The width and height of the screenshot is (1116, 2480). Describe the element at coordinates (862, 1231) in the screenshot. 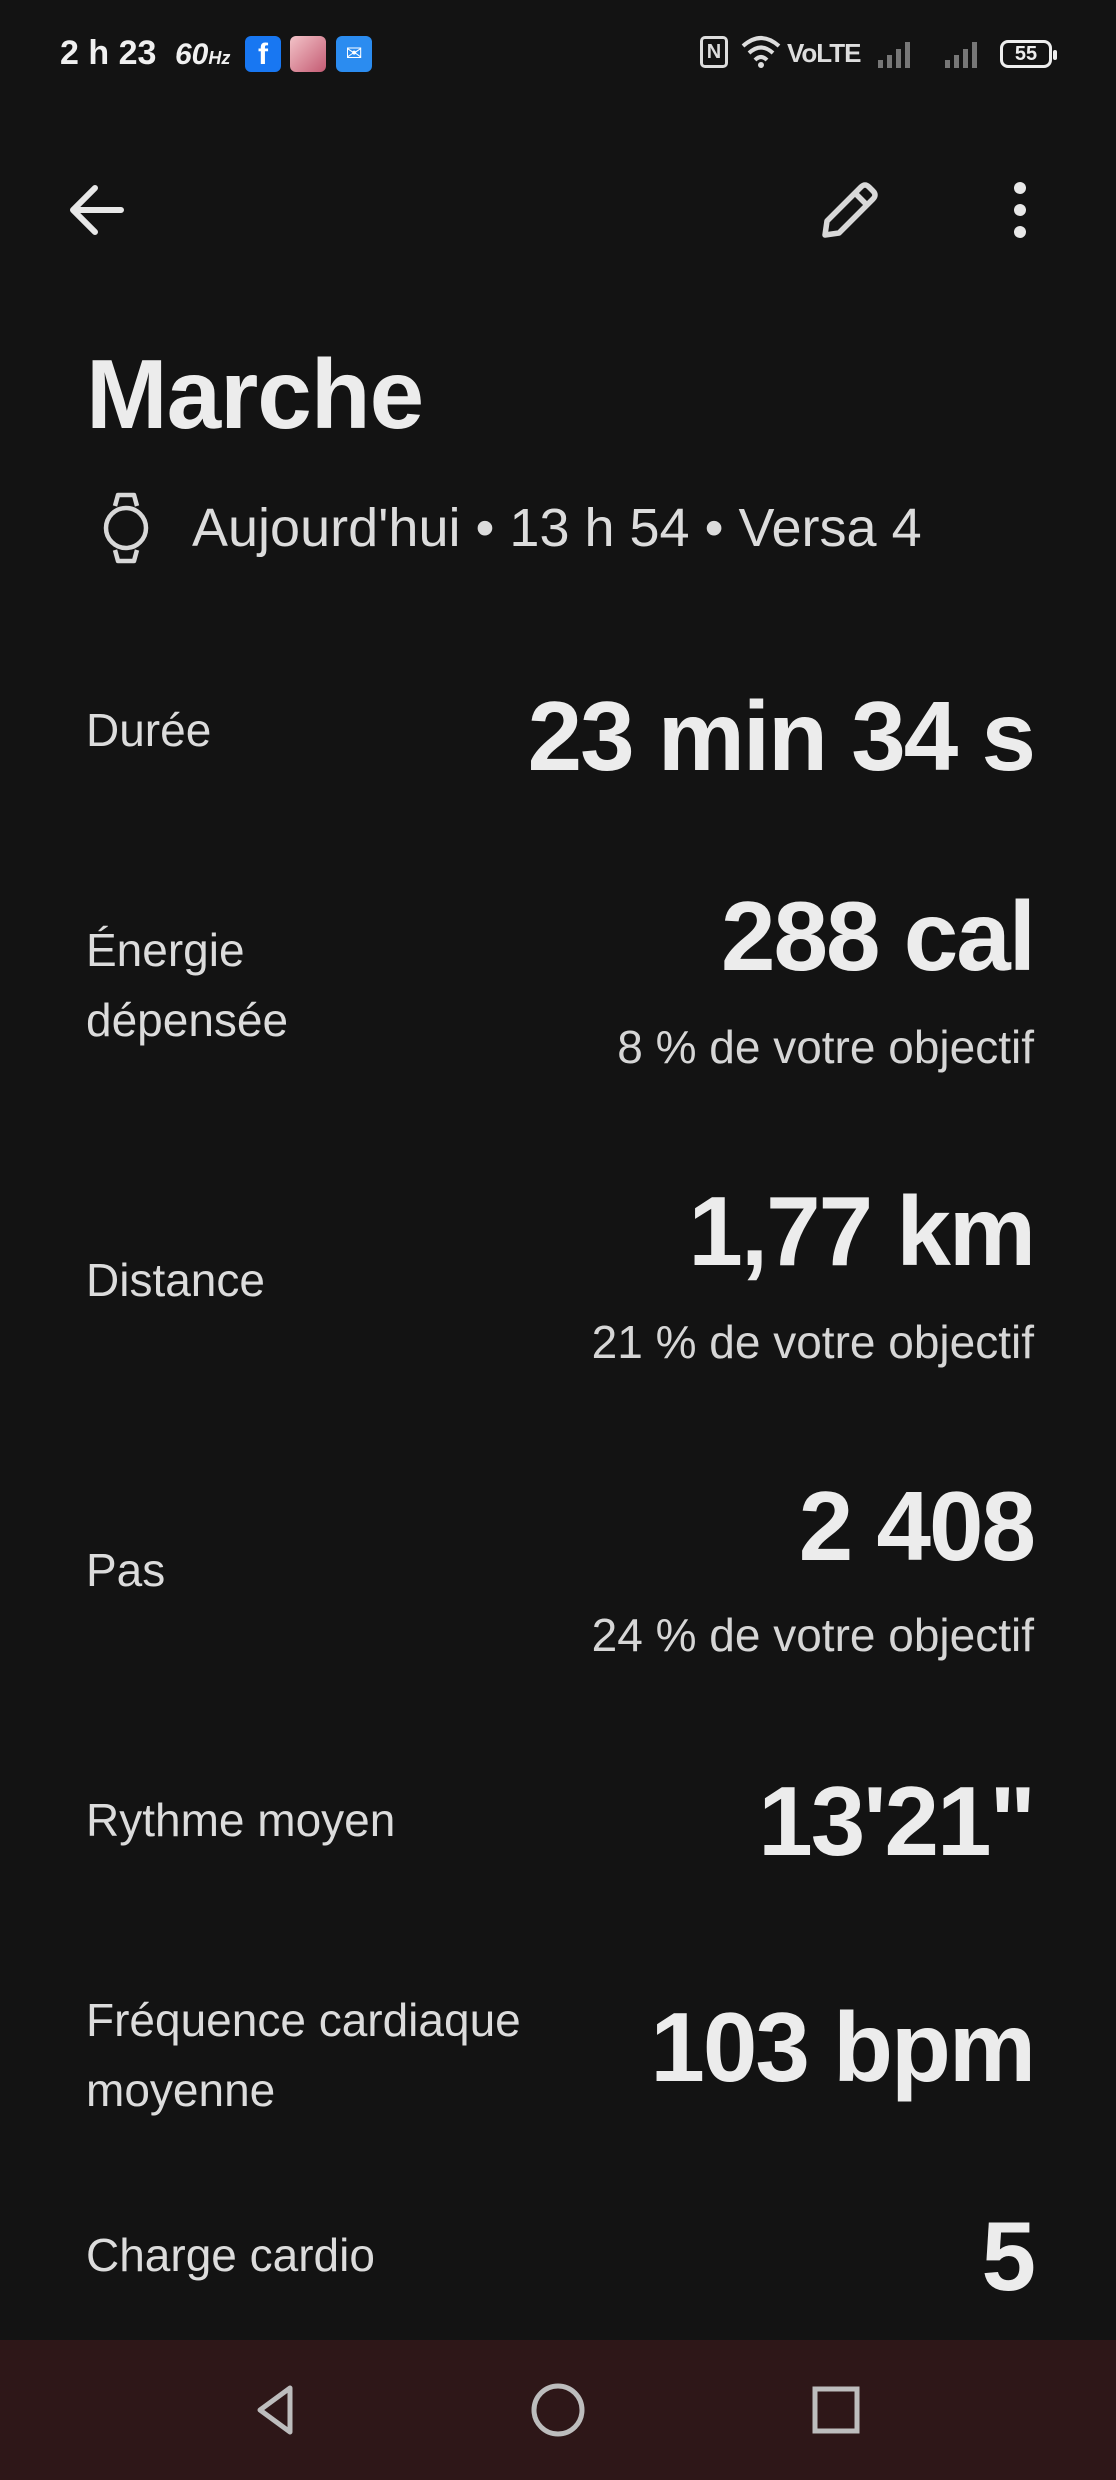

I see `stat-value: 1,77 km` at that location.